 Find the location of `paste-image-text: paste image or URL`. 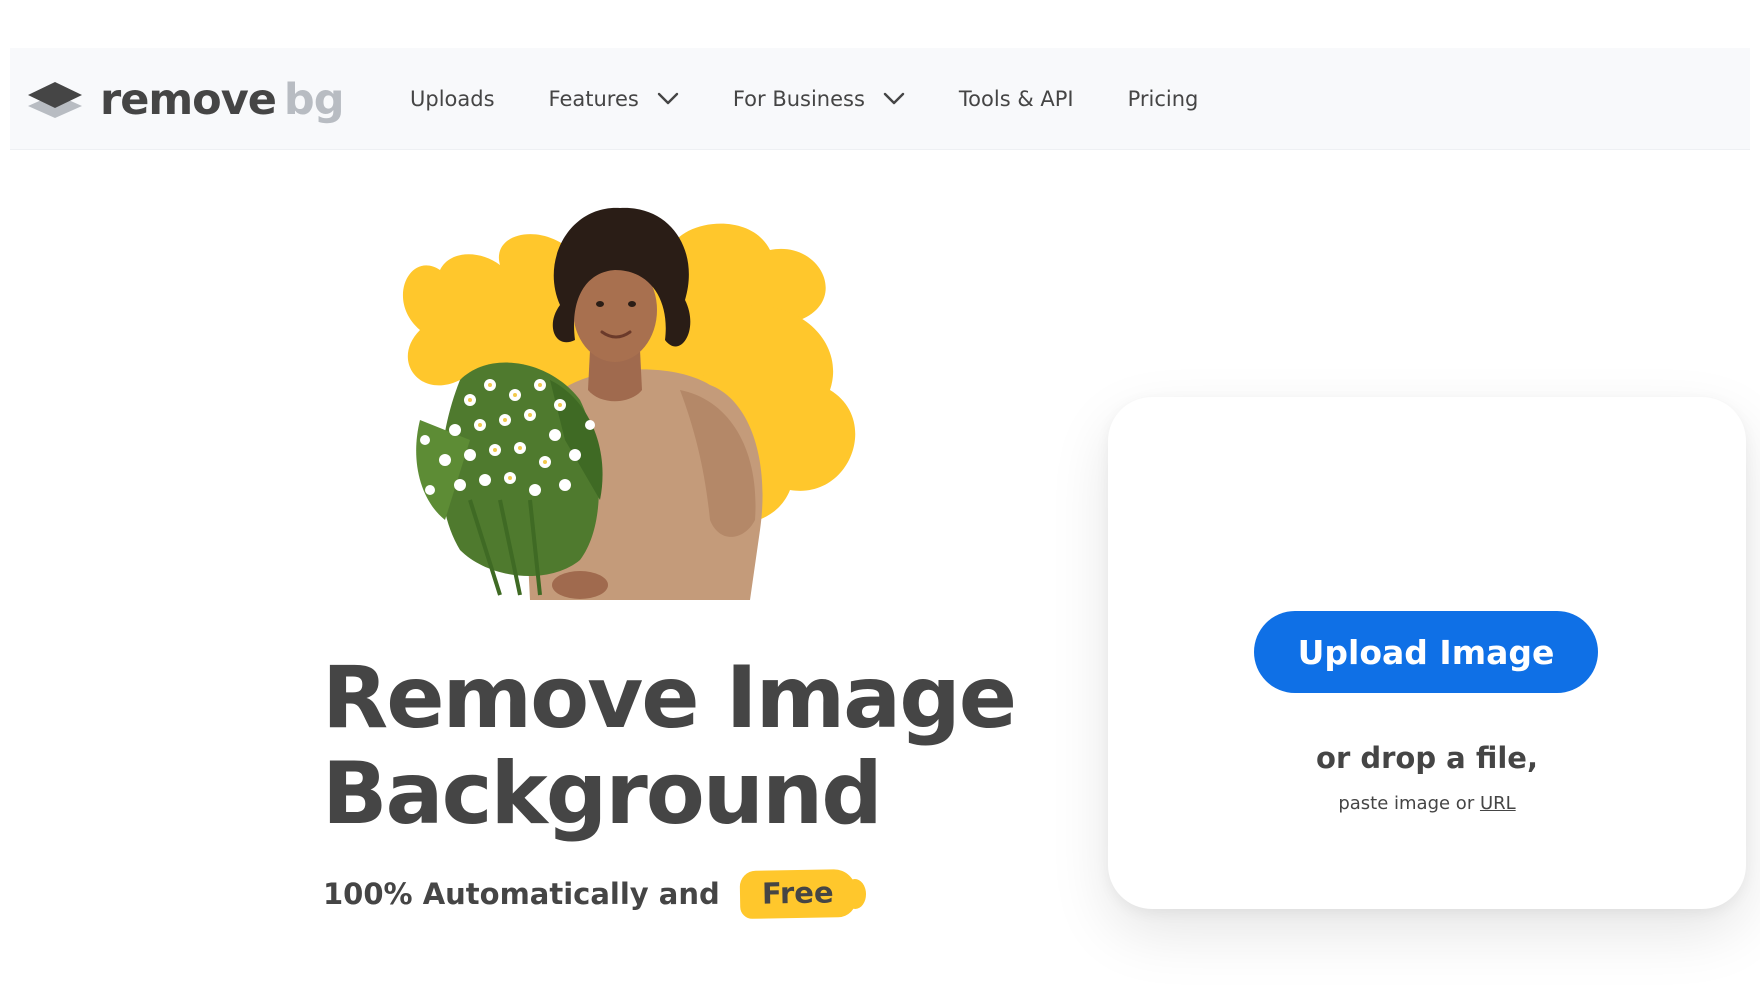

paste-image-text: paste image or URL is located at coordinates (1427, 803).